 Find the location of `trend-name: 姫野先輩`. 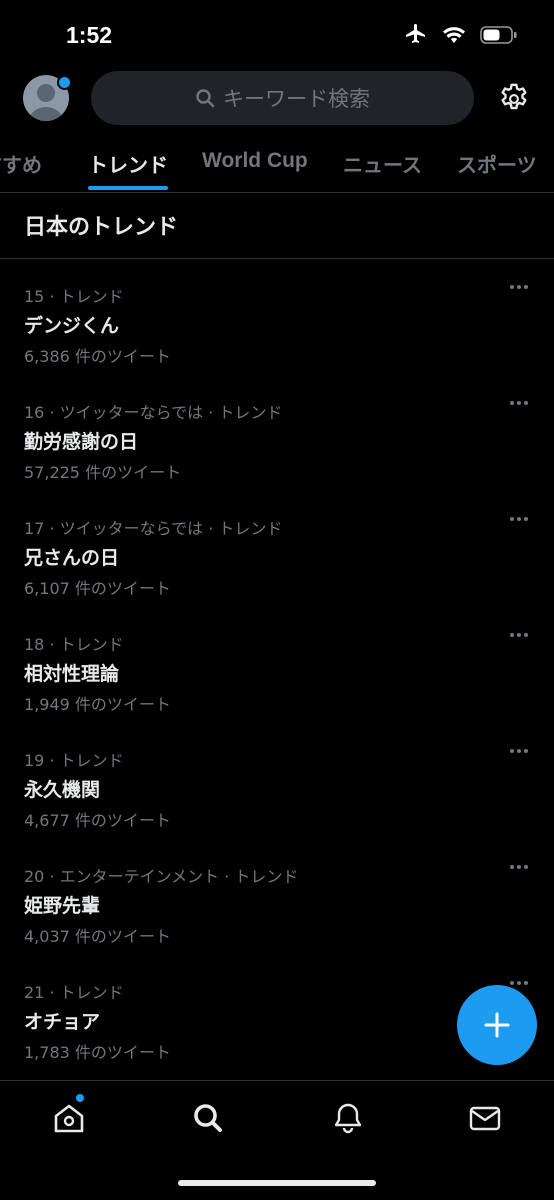

trend-name: 姫野先輩 is located at coordinates (62, 906).